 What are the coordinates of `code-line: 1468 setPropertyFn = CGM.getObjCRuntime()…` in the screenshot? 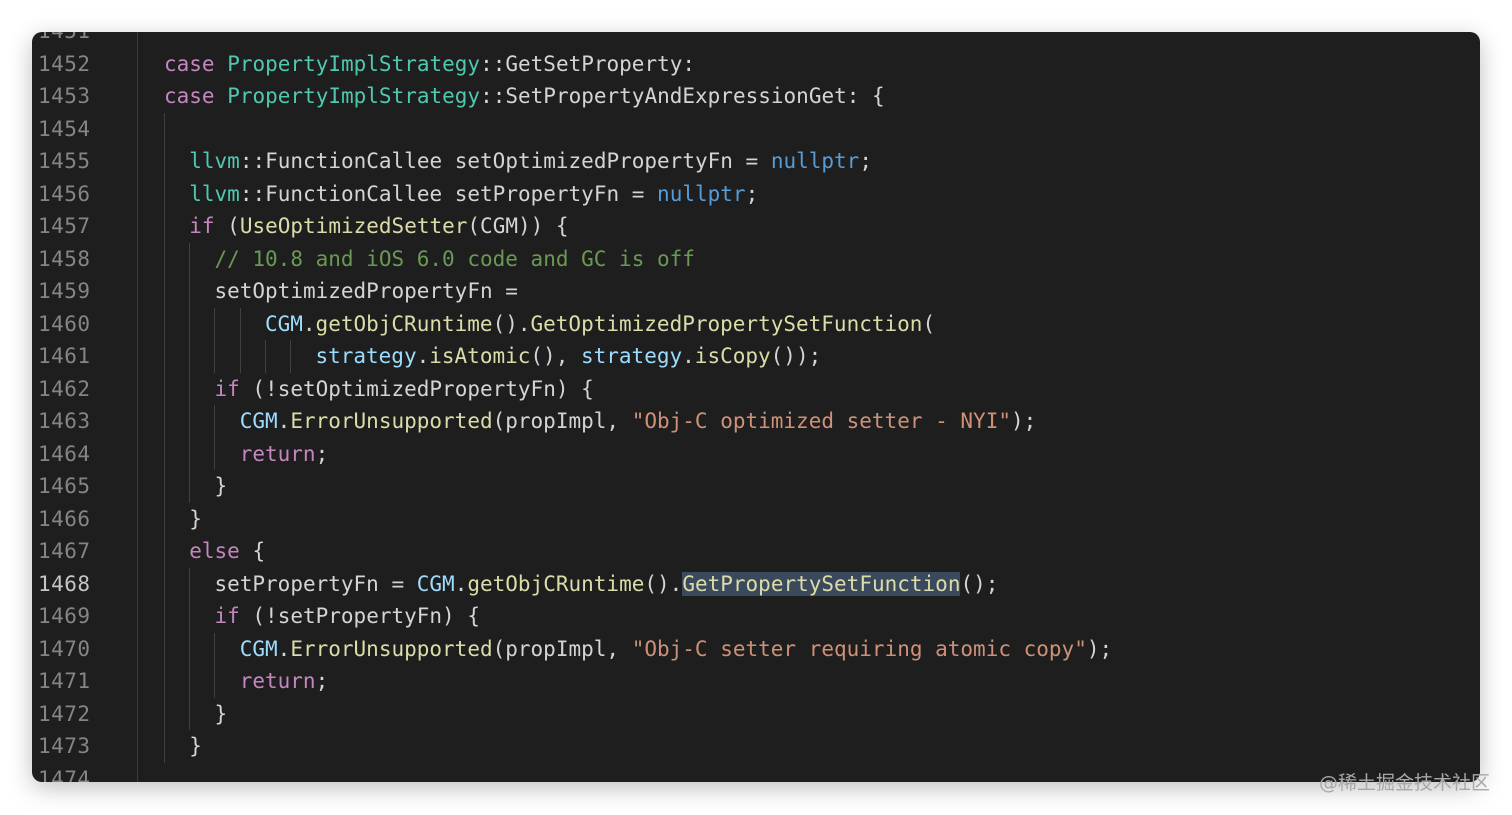 It's located at (756, 583).